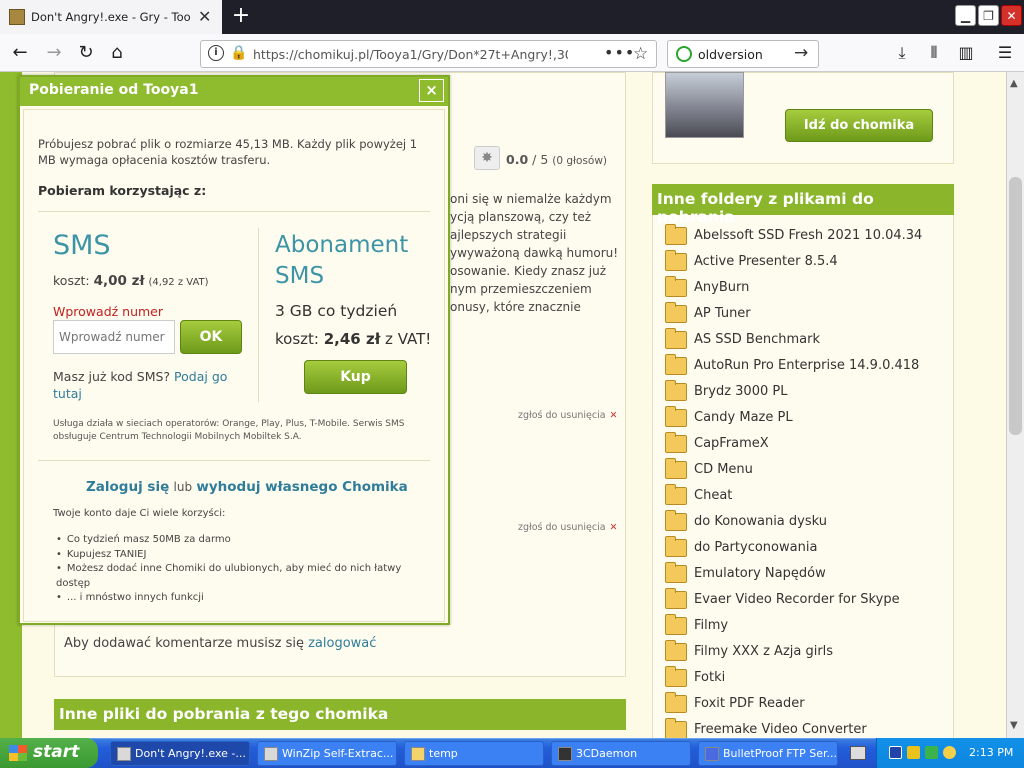 The width and height of the screenshot is (1024, 768). I want to click on folder-item: Evaer Video Recorder for Skype, so click(810, 601).